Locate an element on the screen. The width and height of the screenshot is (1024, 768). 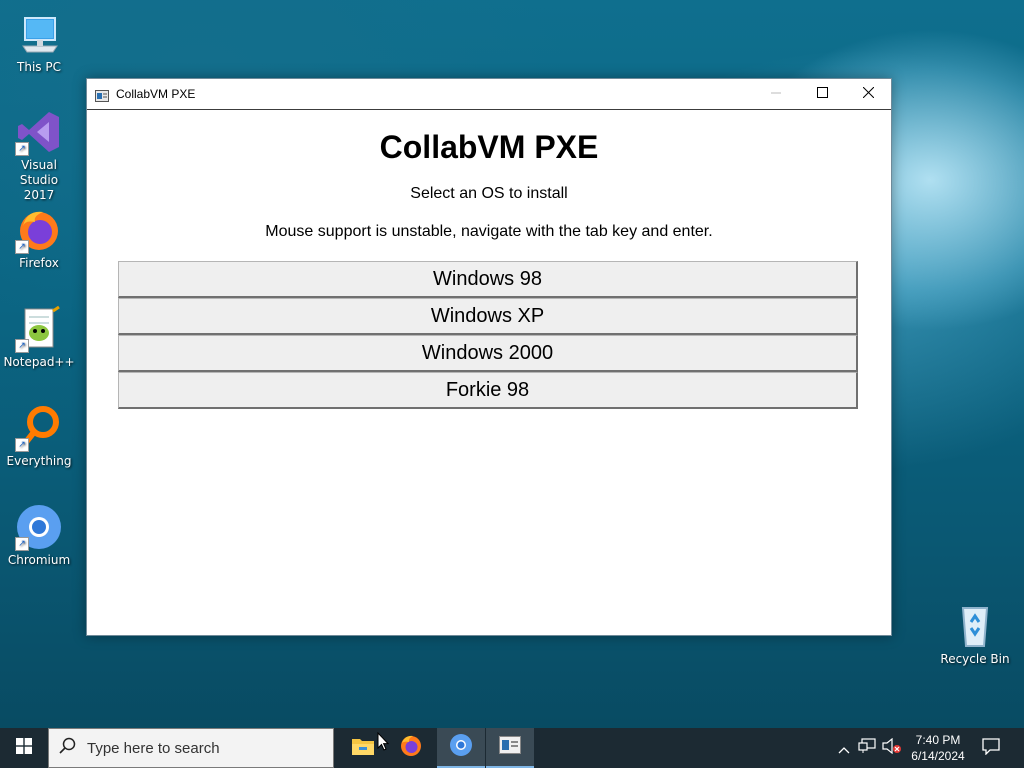
chromium-icon: ↗ is located at coordinates (39, 527).